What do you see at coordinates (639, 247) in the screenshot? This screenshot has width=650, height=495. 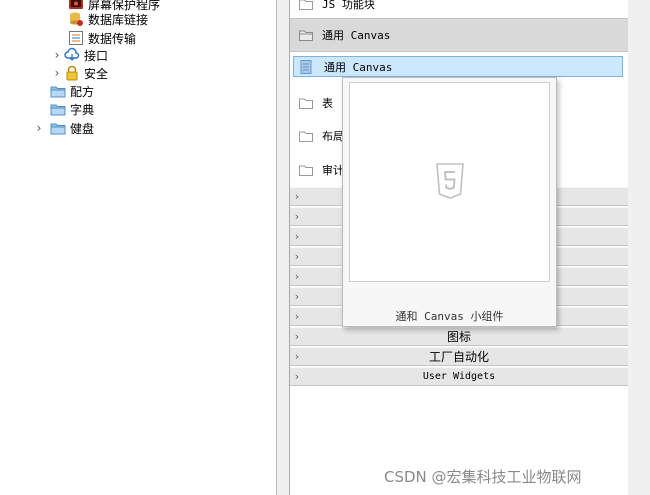 I see `window-edge` at bounding box center [639, 247].